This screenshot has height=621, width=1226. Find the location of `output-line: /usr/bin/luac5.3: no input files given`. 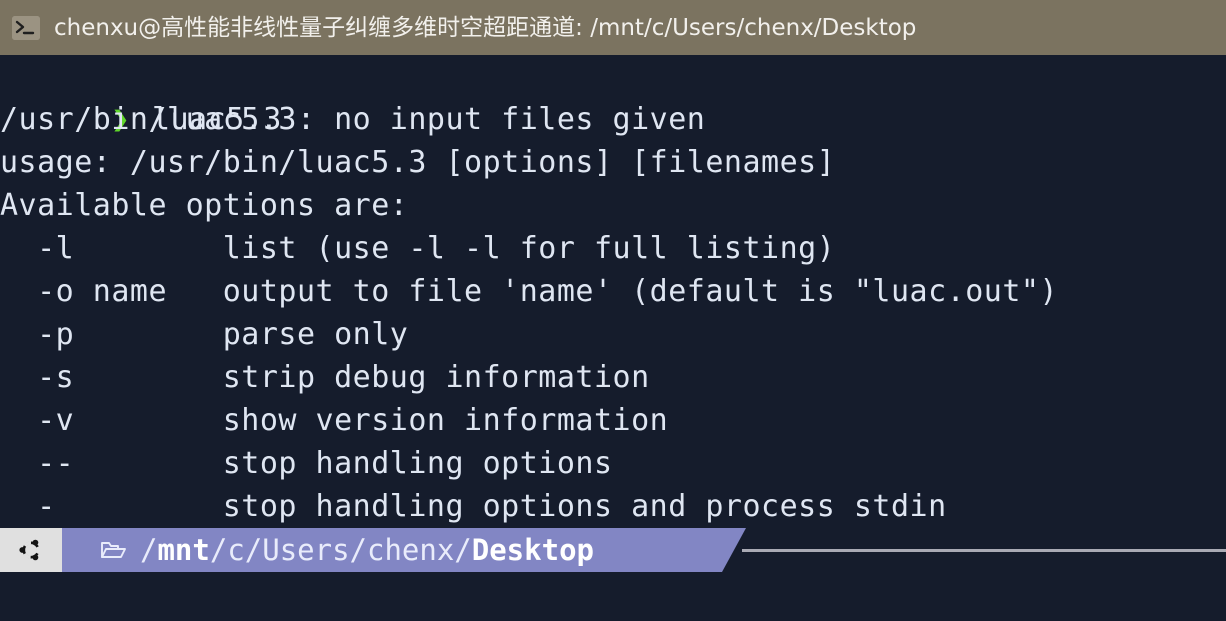

output-line: /usr/bin/luac5.3: no input files given is located at coordinates (353, 119).